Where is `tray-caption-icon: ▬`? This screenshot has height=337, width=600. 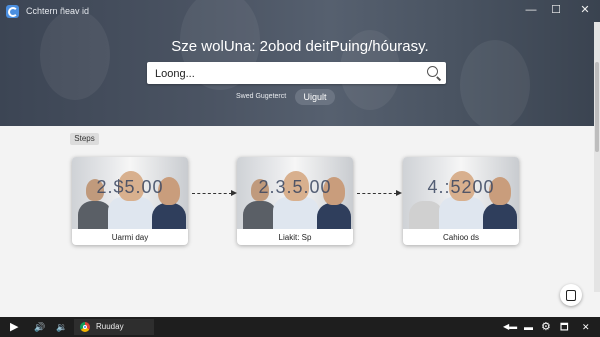
tray-caption-icon: ▬ is located at coordinates (528, 327).